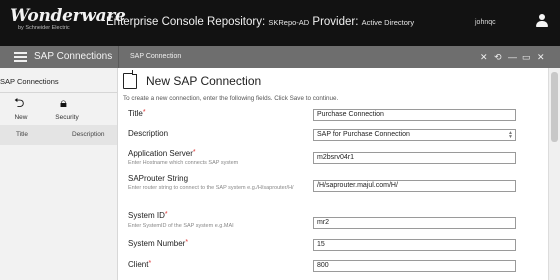 This screenshot has width=560, height=280. Describe the element at coordinates (289, 22) in the screenshot. I see `repository-name: SKRepo-AD` at that location.